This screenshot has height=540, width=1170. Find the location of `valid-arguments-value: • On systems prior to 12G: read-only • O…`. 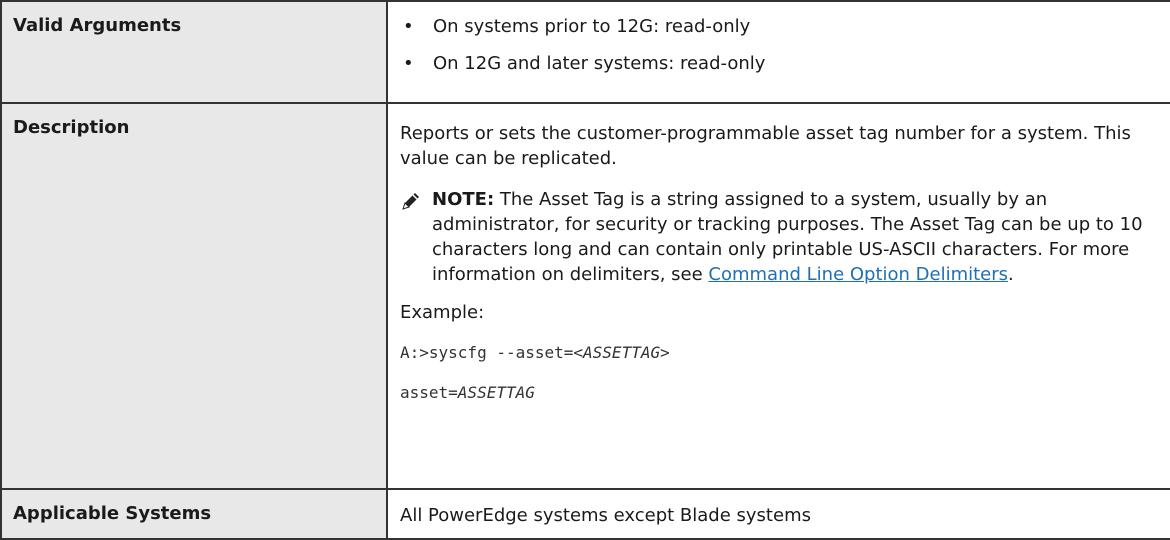

valid-arguments-value: • On systems prior to 12G: read-only • O… is located at coordinates (778, 52).